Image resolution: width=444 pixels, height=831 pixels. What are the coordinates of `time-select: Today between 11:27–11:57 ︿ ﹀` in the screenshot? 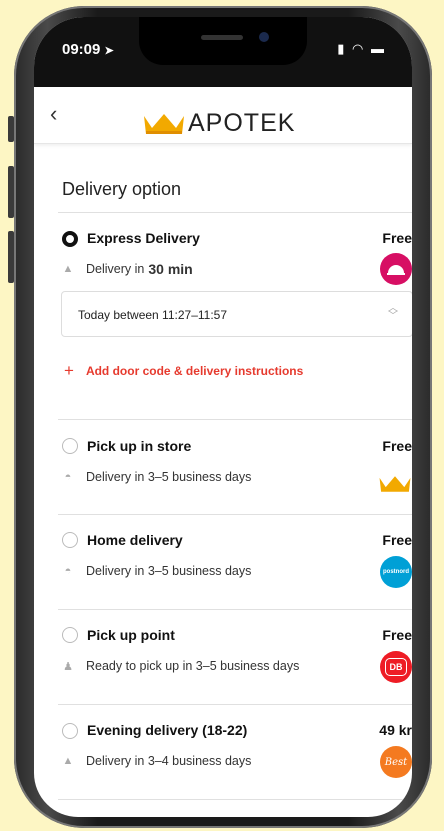 It's located at (236, 314).